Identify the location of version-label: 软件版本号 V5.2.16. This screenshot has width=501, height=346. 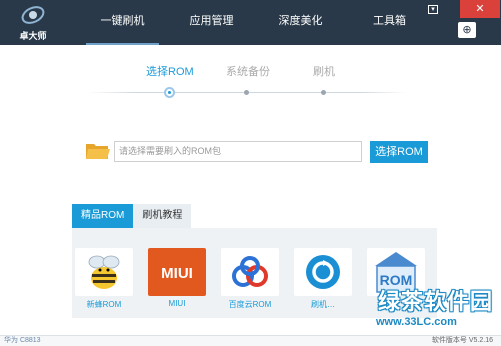
(462, 340).